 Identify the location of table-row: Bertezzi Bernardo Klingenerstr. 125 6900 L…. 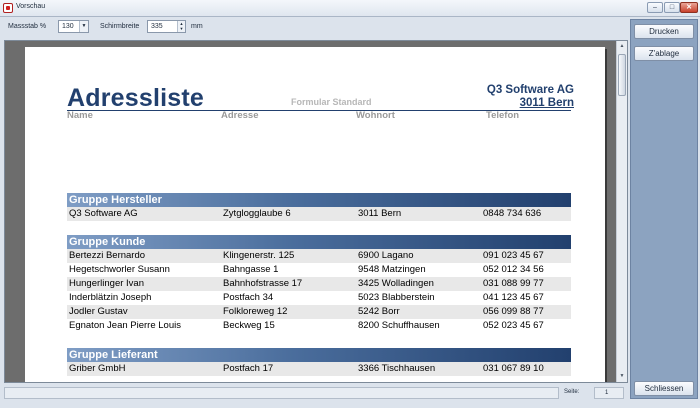
(319, 256).